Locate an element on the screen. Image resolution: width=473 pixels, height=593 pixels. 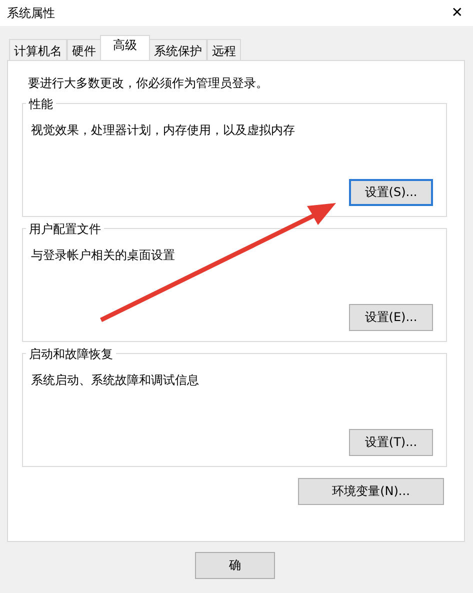
ok-button: 确 is located at coordinates (235, 565).